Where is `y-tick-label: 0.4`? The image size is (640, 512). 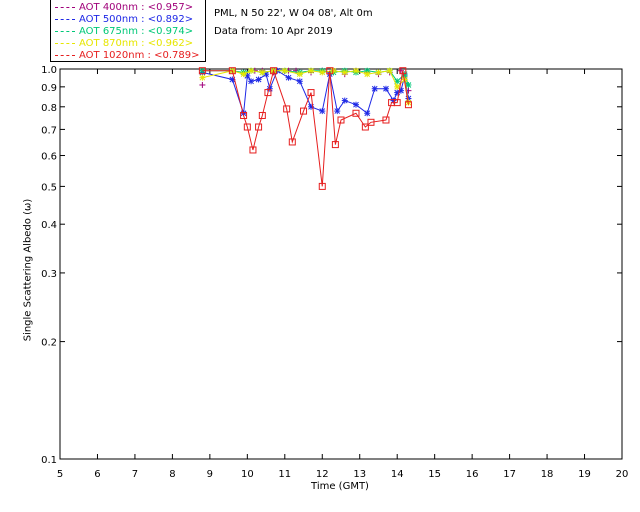 y-tick-label: 0.4 is located at coordinates (49, 225).